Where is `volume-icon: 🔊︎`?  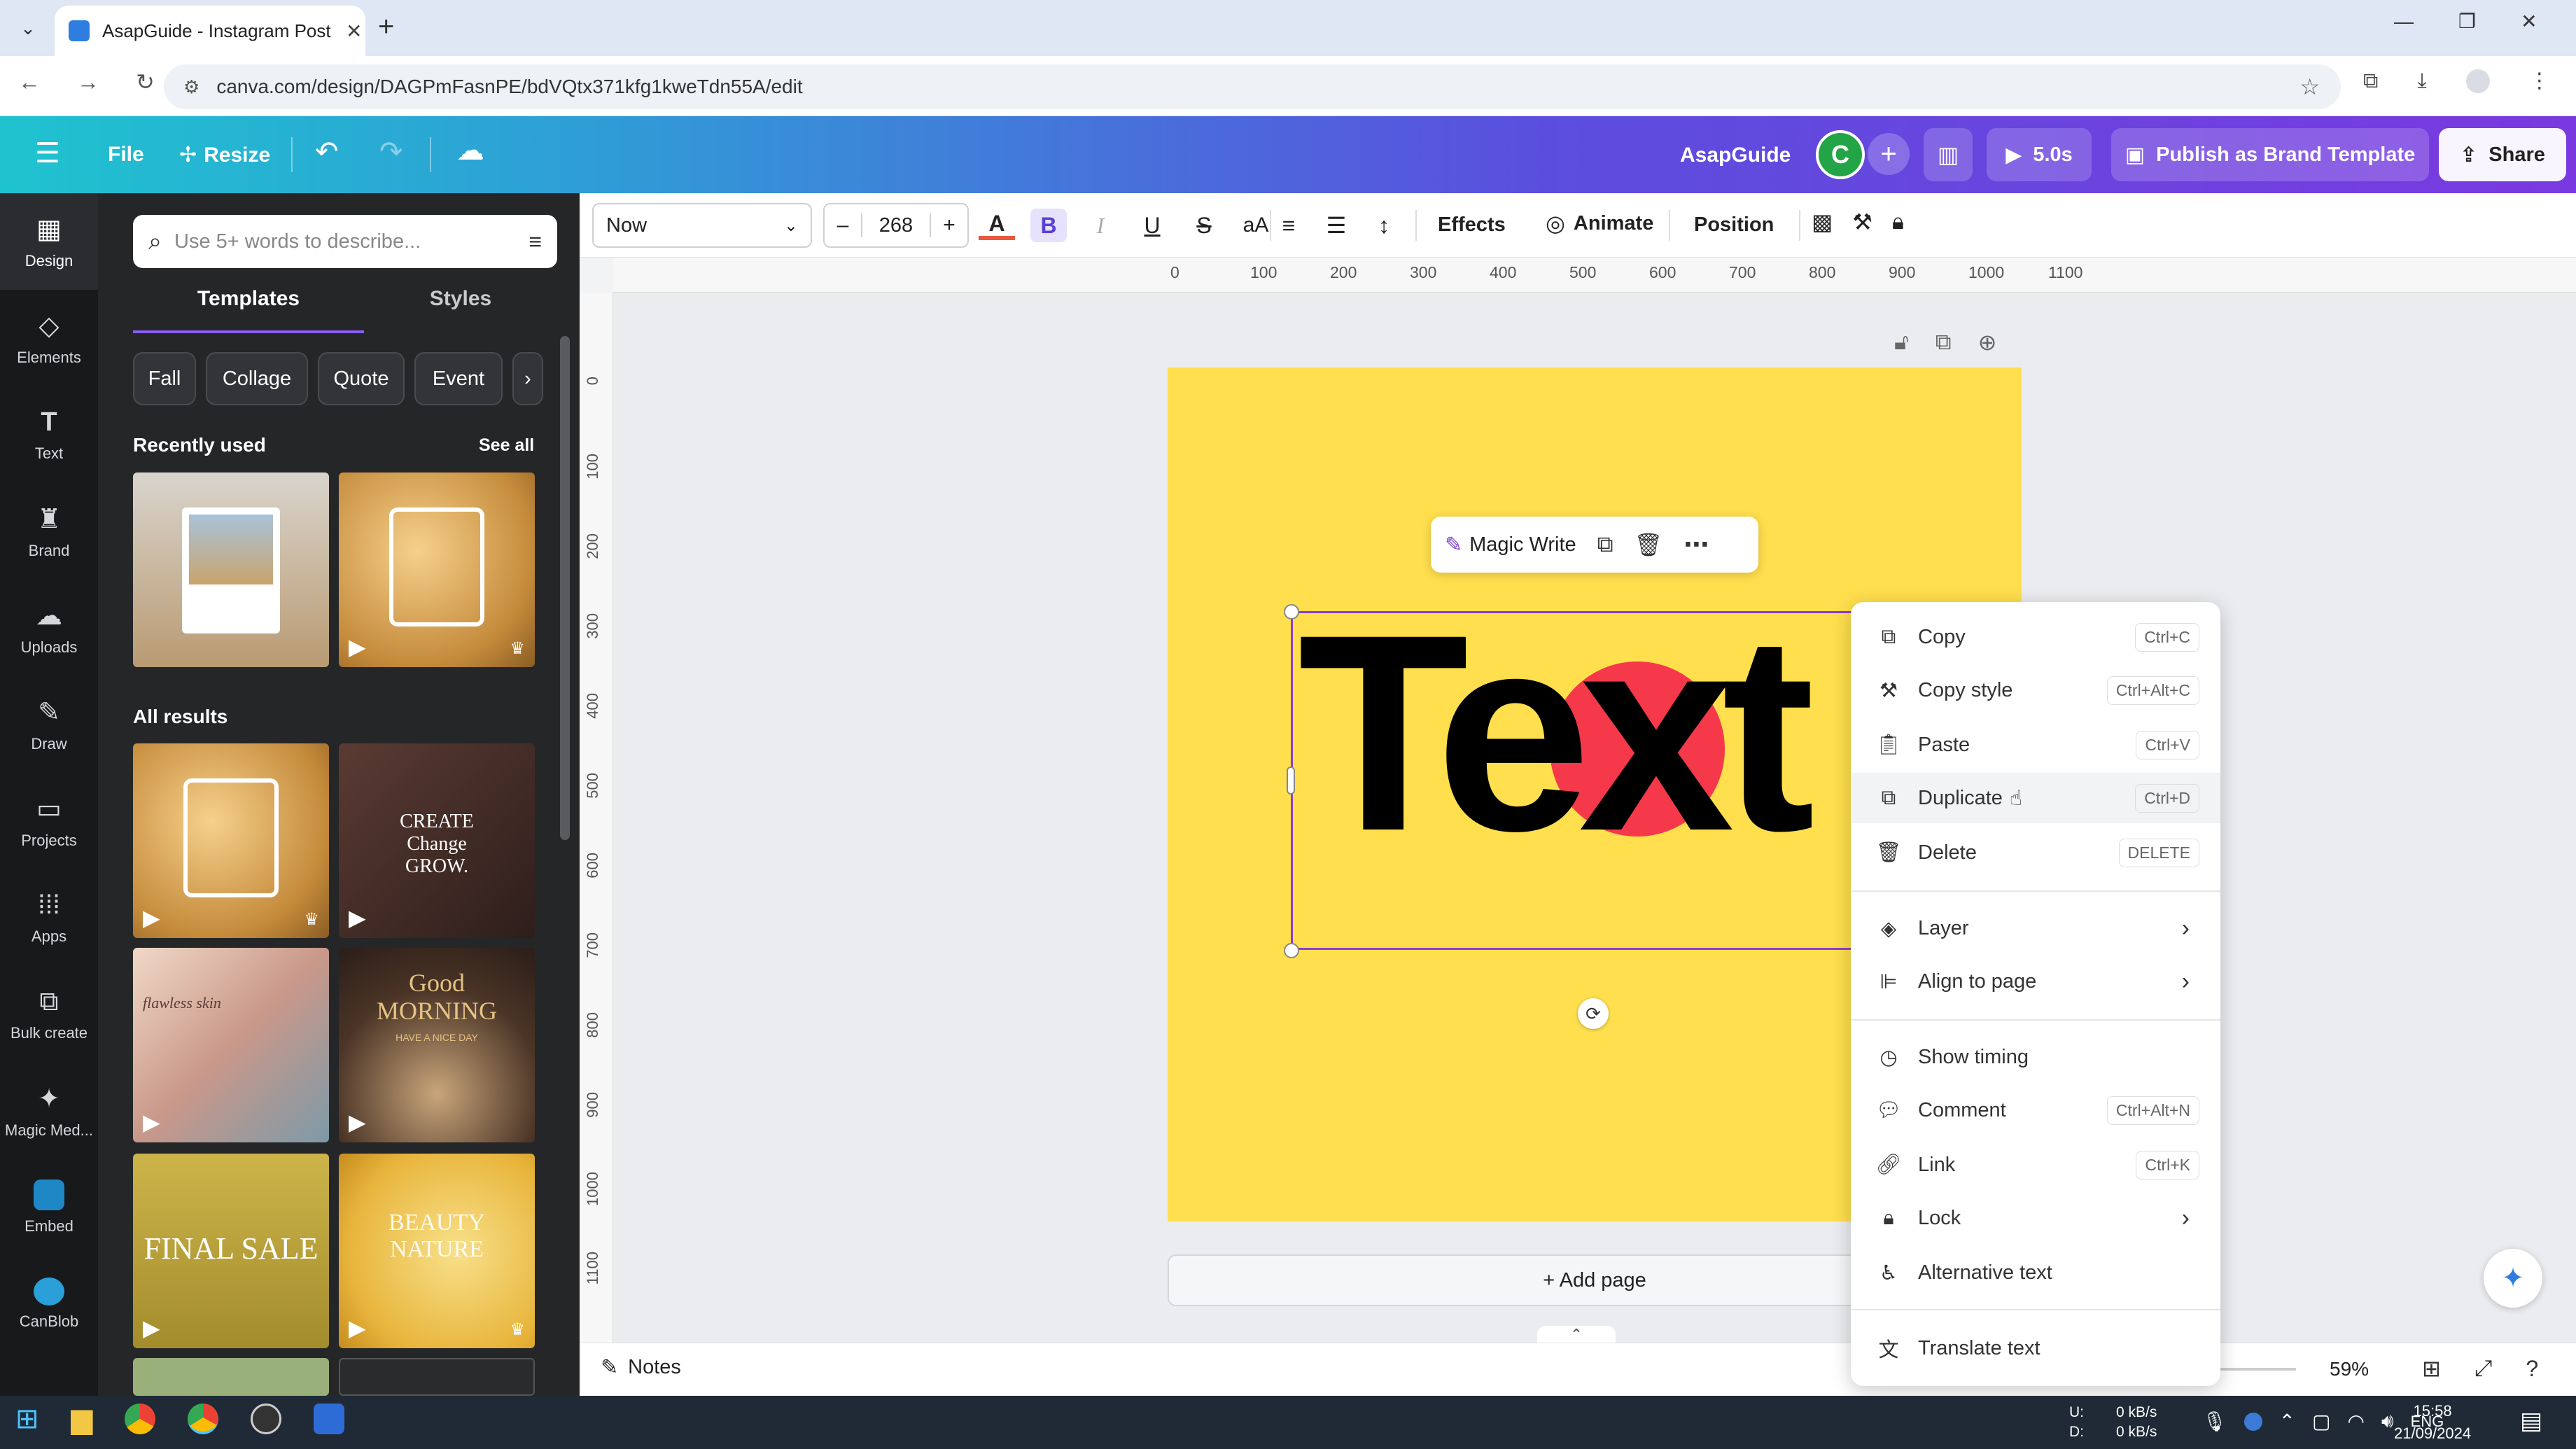
volume-icon: 🔊︎ is located at coordinates (2387, 1421).